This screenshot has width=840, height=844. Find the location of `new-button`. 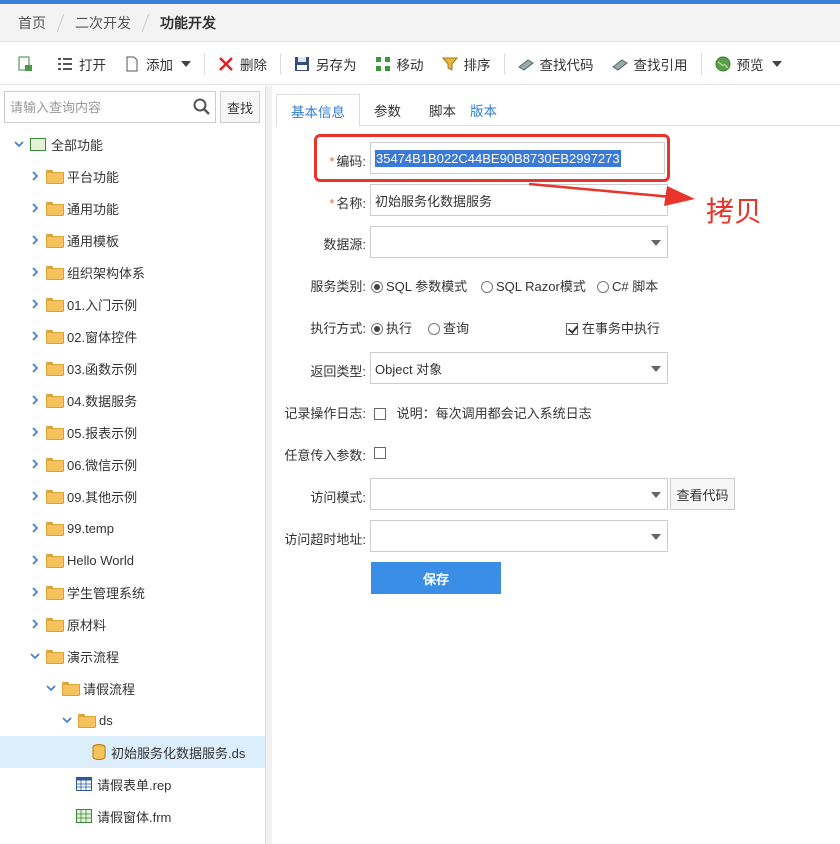

new-button is located at coordinates (28, 64).